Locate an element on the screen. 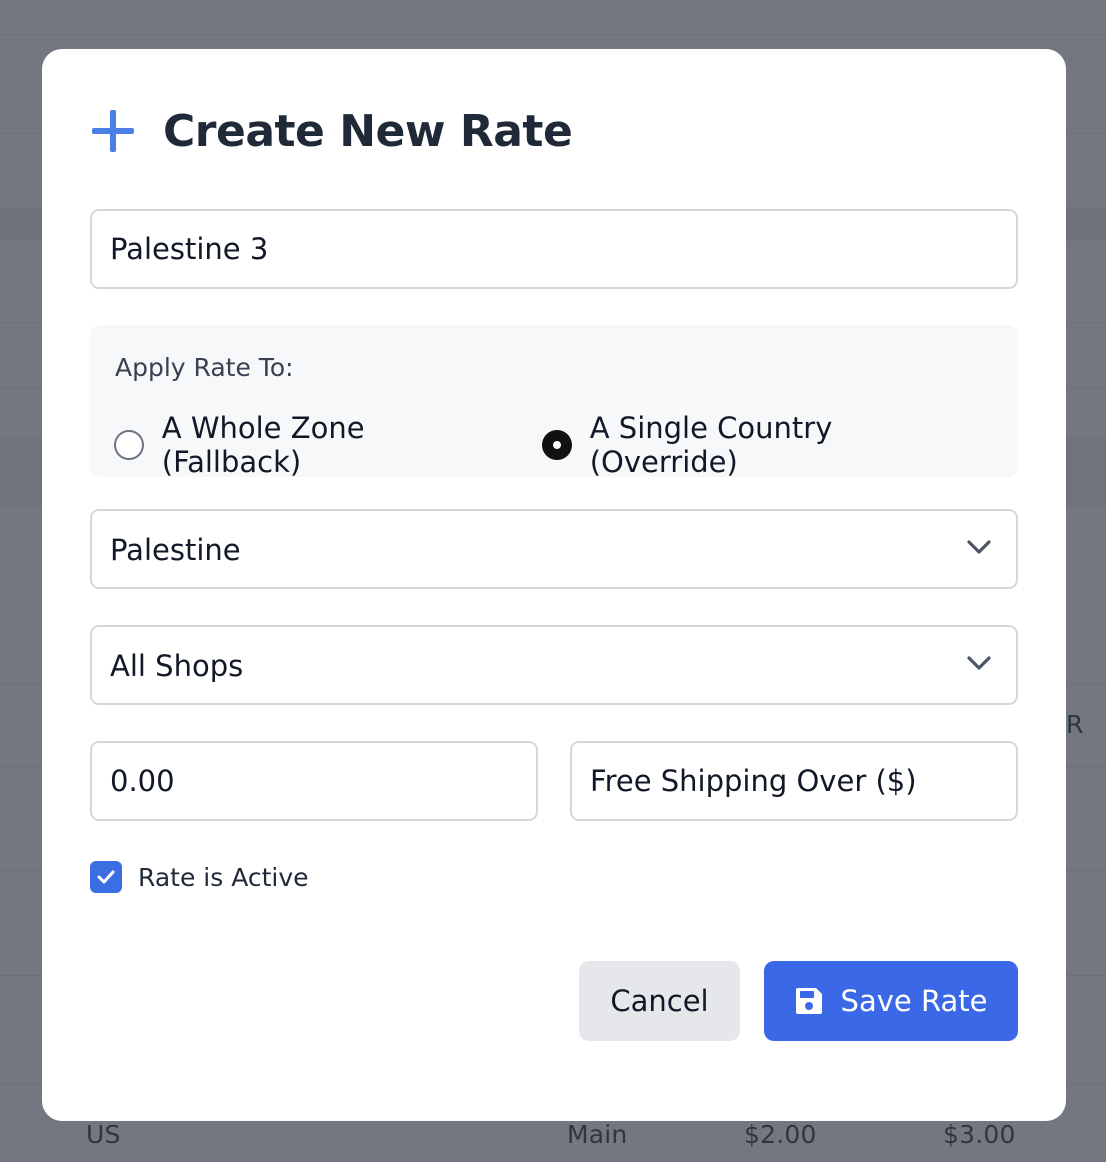 The image size is (1106, 1162). country-select-value: Palestine is located at coordinates (175, 550).